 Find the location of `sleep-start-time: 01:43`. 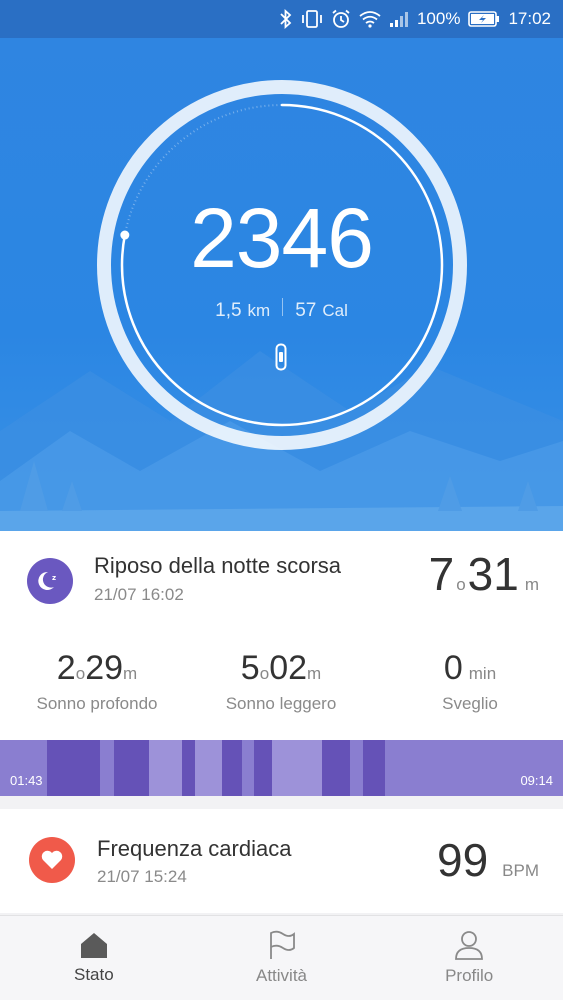

sleep-start-time: 01:43 is located at coordinates (26, 780).